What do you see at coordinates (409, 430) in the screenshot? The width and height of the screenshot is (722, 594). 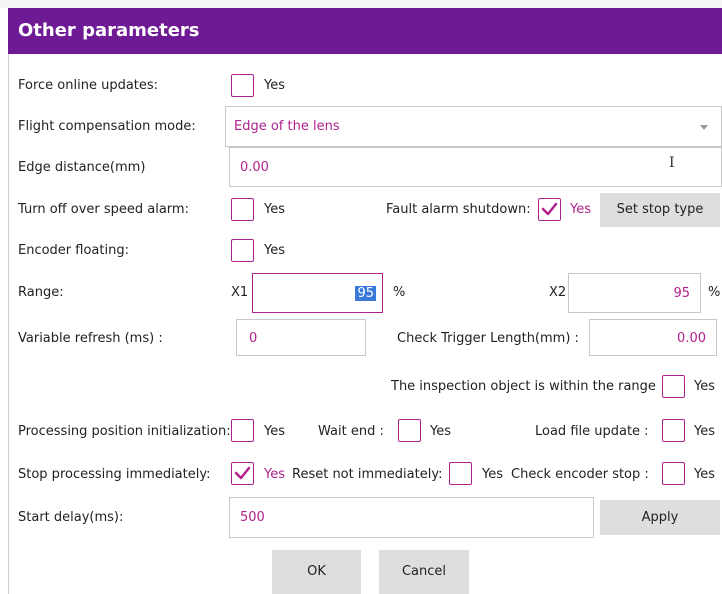 I see `wait-end-checkbox` at bounding box center [409, 430].